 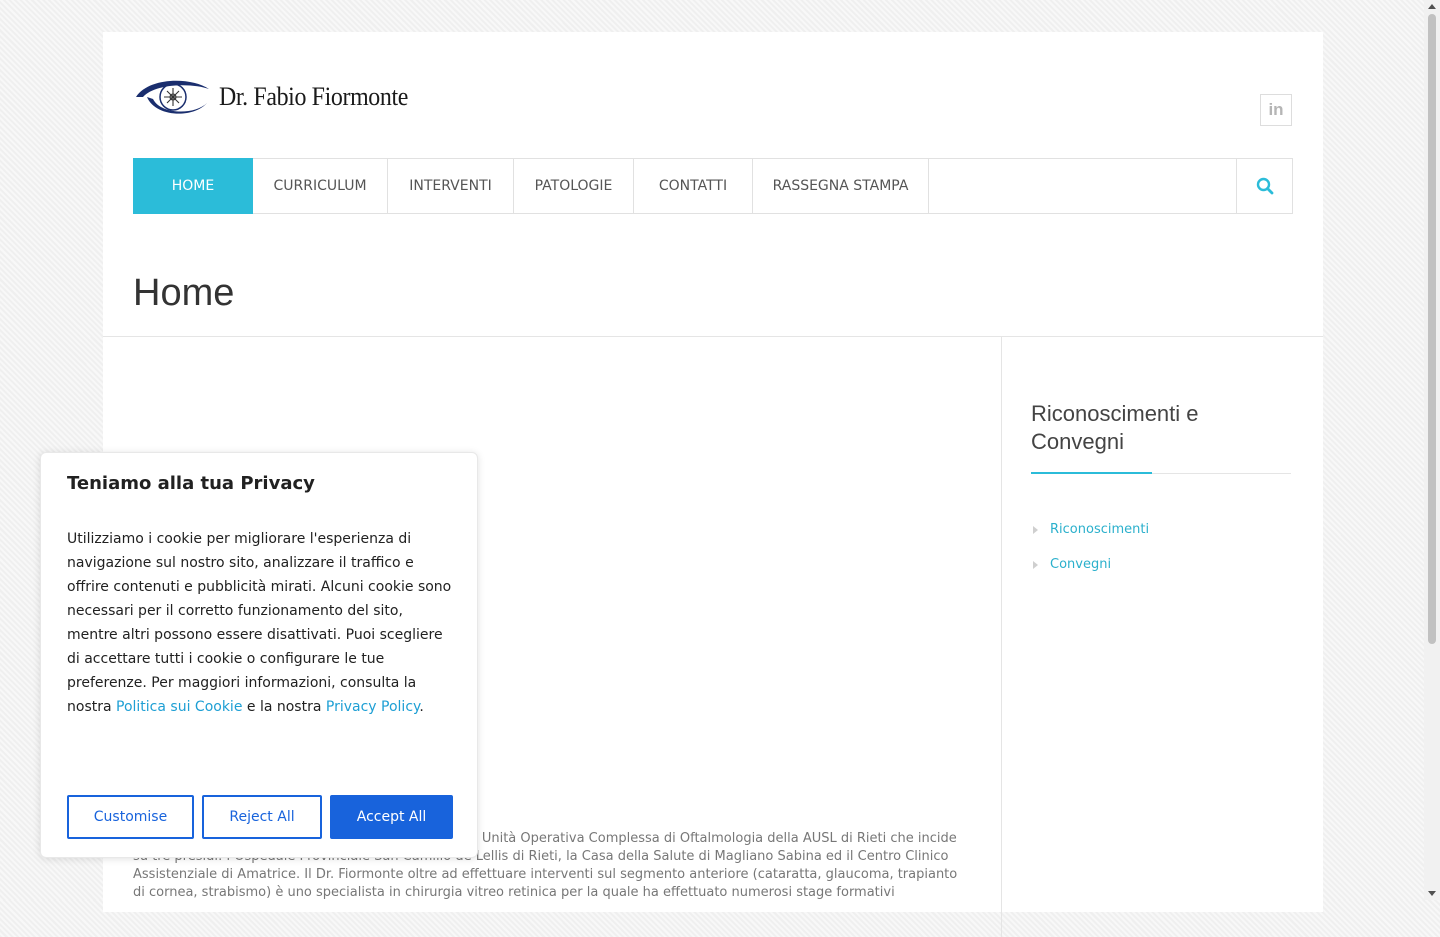 What do you see at coordinates (191, 483) in the screenshot?
I see `cookie-banner-title: Teniamo alla tua Privacy` at bounding box center [191, 483].